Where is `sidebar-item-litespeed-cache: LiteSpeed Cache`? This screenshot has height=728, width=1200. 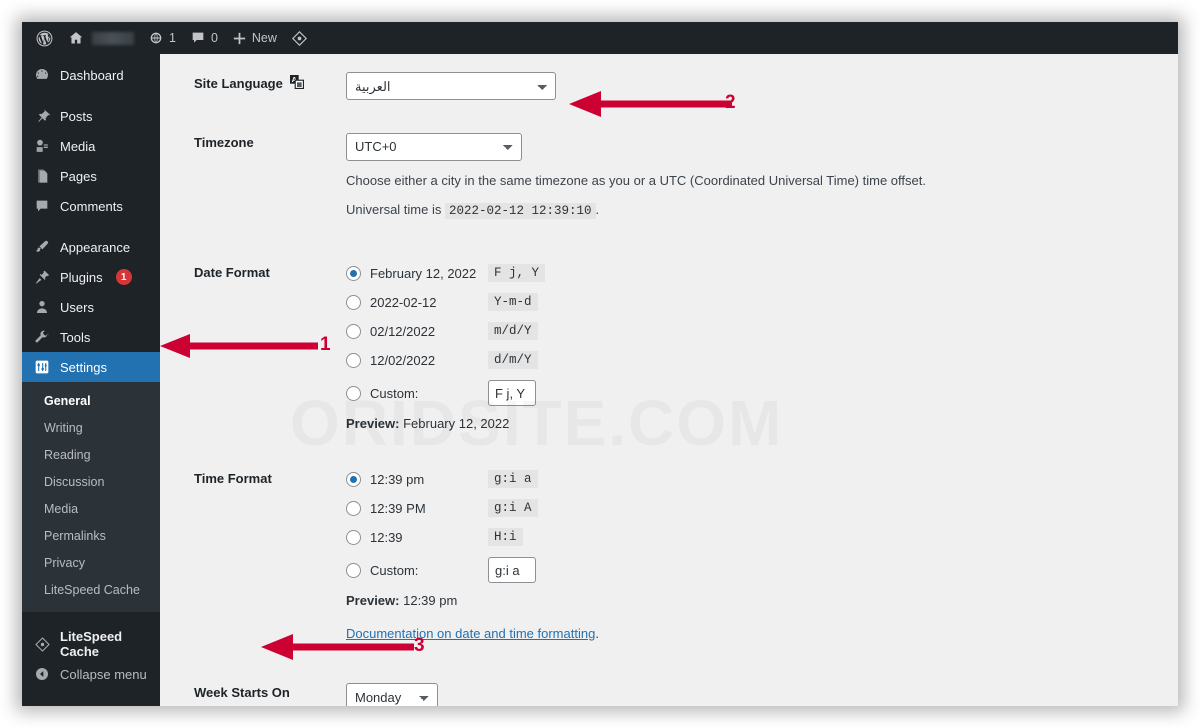 sidebar-item-litespeed-cache: LiteSpeed Cache is located at coordinates (91, 644).